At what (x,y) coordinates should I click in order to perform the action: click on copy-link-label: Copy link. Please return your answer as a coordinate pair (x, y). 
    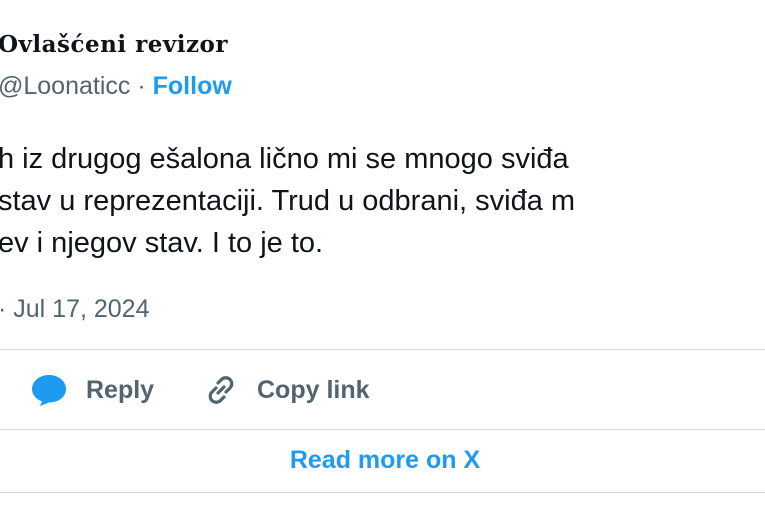
    Looking at the image, I should click on (313, 389).